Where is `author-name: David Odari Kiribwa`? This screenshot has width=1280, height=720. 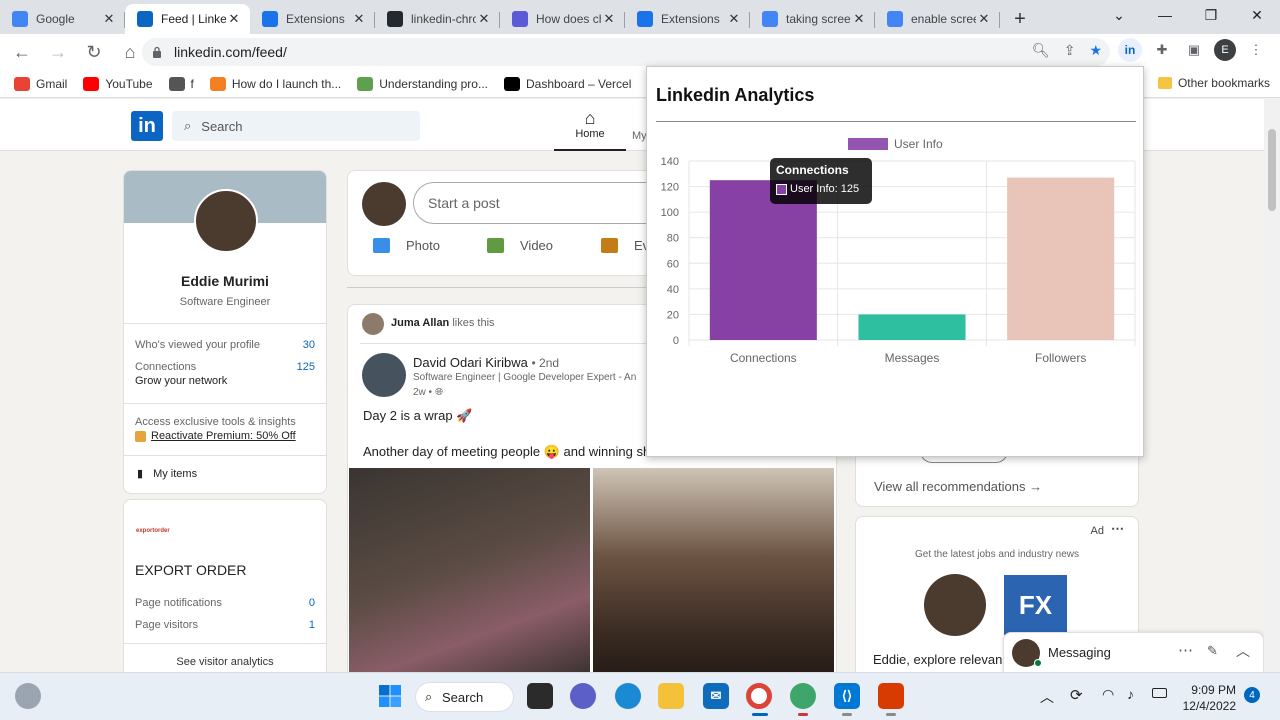 author-name: David Odari Kiribwa is located at coordinates (470, 362).